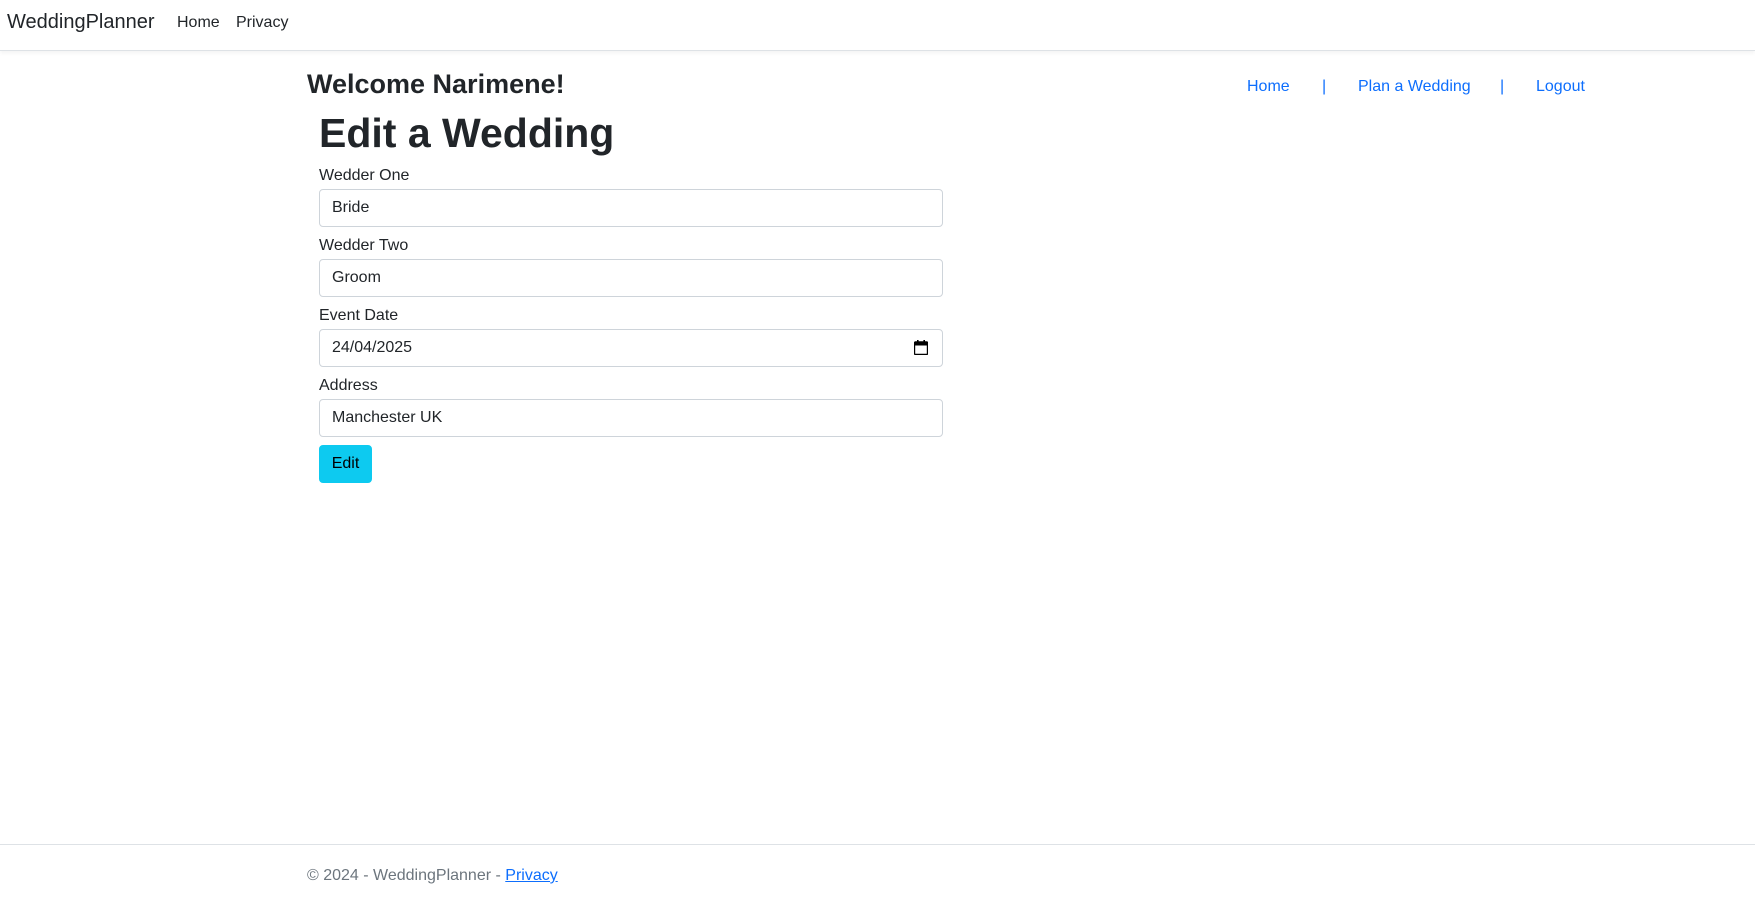 Image resolution: width=1755 pixels, height=900 pixels. Describe the element at coordinates (631, 418) in the screenshot. I see `address-input` at that location.